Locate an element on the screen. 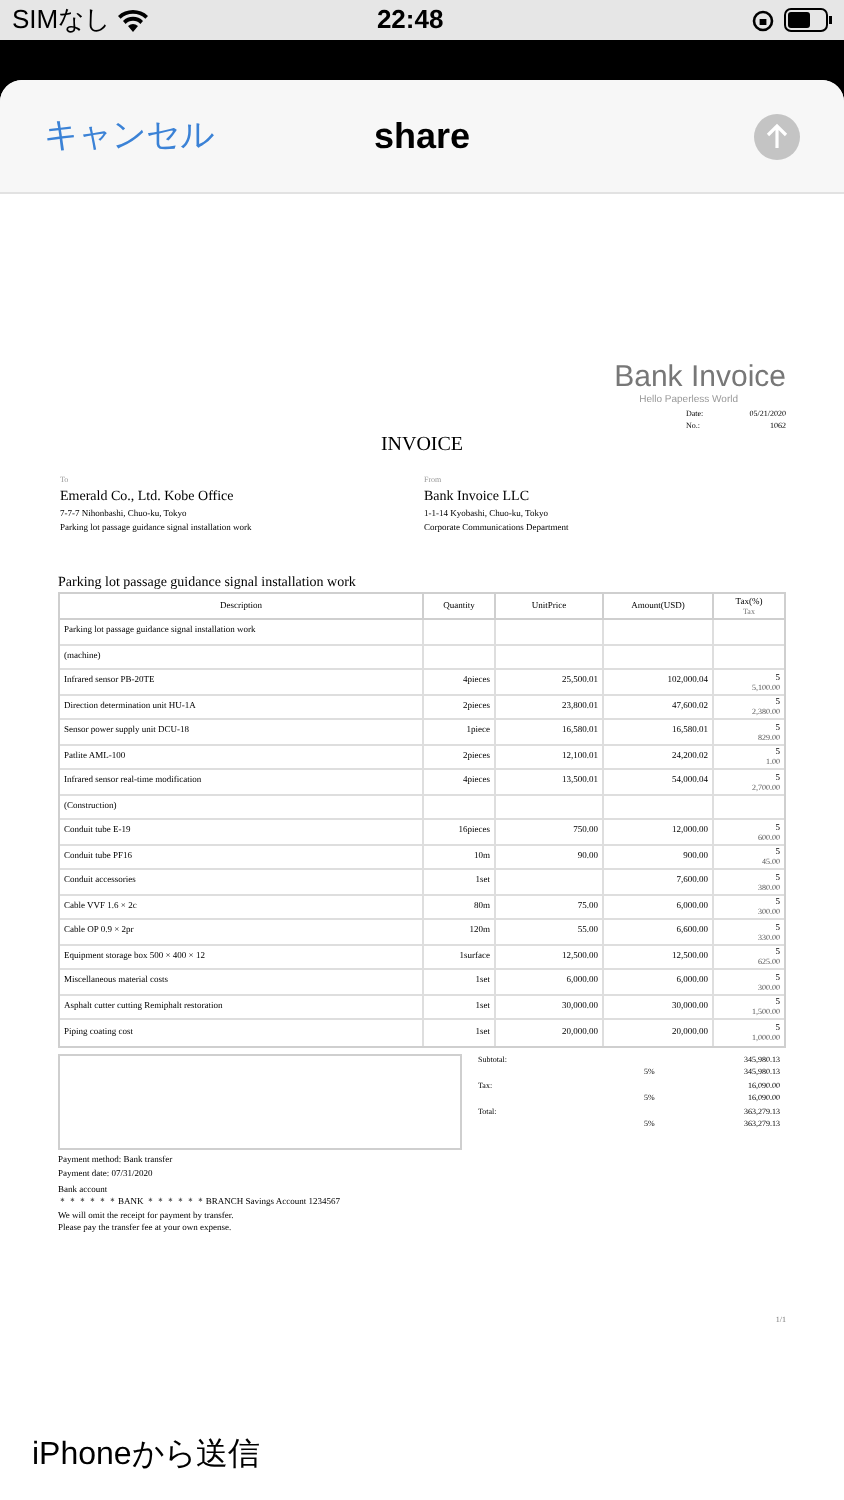 This screenshot has width=844, height=1500. document-title: INVOICE is located at coordinates (422, 446).